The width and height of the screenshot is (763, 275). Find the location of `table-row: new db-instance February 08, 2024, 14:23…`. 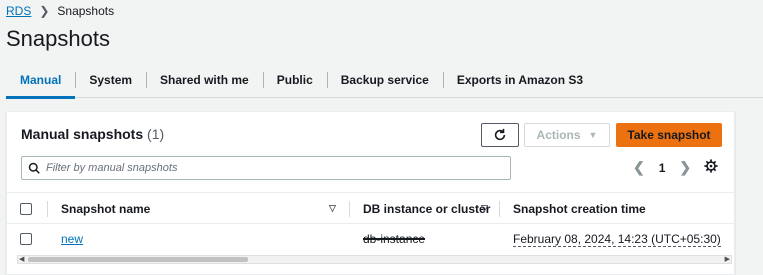

table-row: new db-instance February 08, 2024, 14:23… is located at coordinates (370, 239).